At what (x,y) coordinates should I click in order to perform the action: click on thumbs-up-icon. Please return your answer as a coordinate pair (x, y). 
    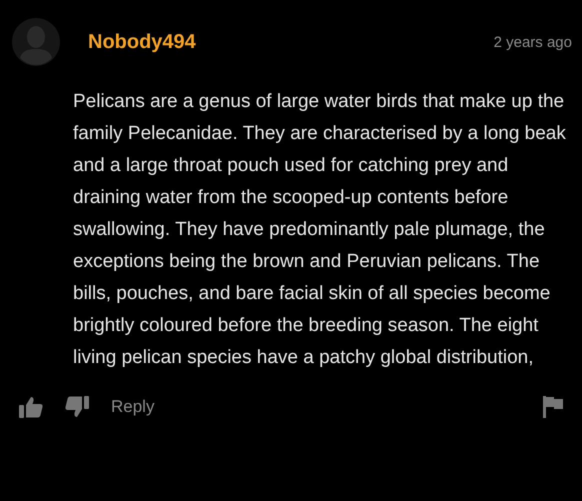
    Looking at the image, I should click on (31, 407).